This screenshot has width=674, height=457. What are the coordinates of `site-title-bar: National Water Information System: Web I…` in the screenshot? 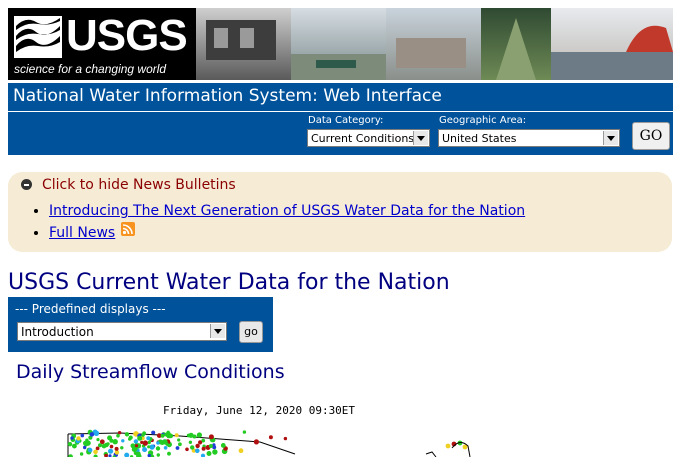 It's located at (340, 97).